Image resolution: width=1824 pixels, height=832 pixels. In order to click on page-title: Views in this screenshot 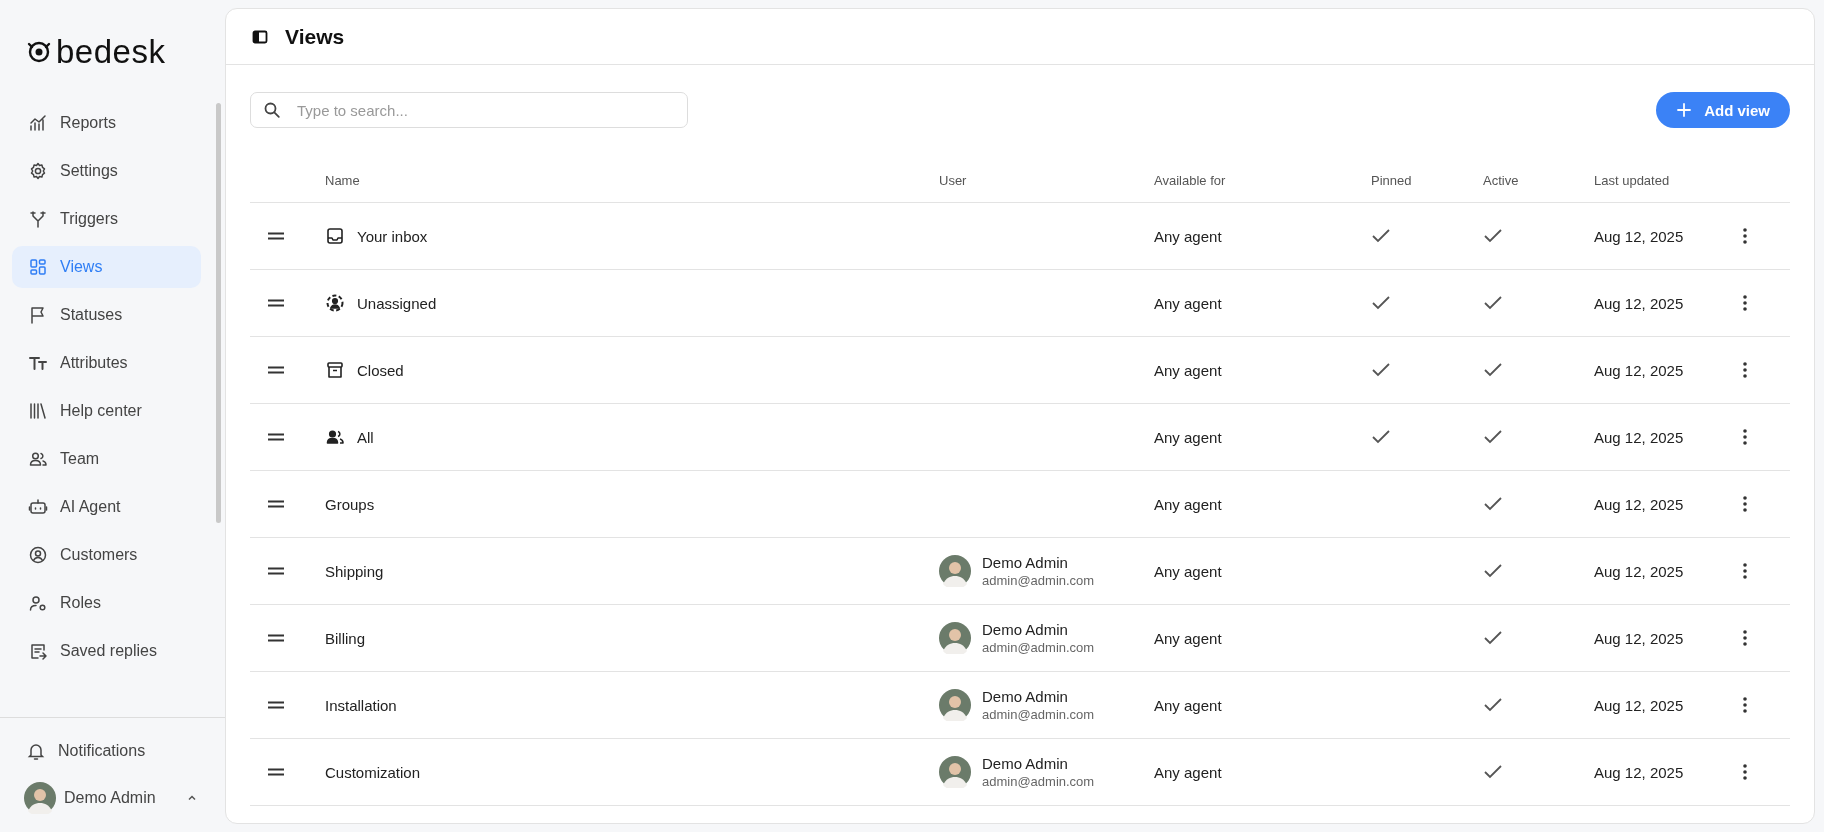, I will do `click(315, 36)`.